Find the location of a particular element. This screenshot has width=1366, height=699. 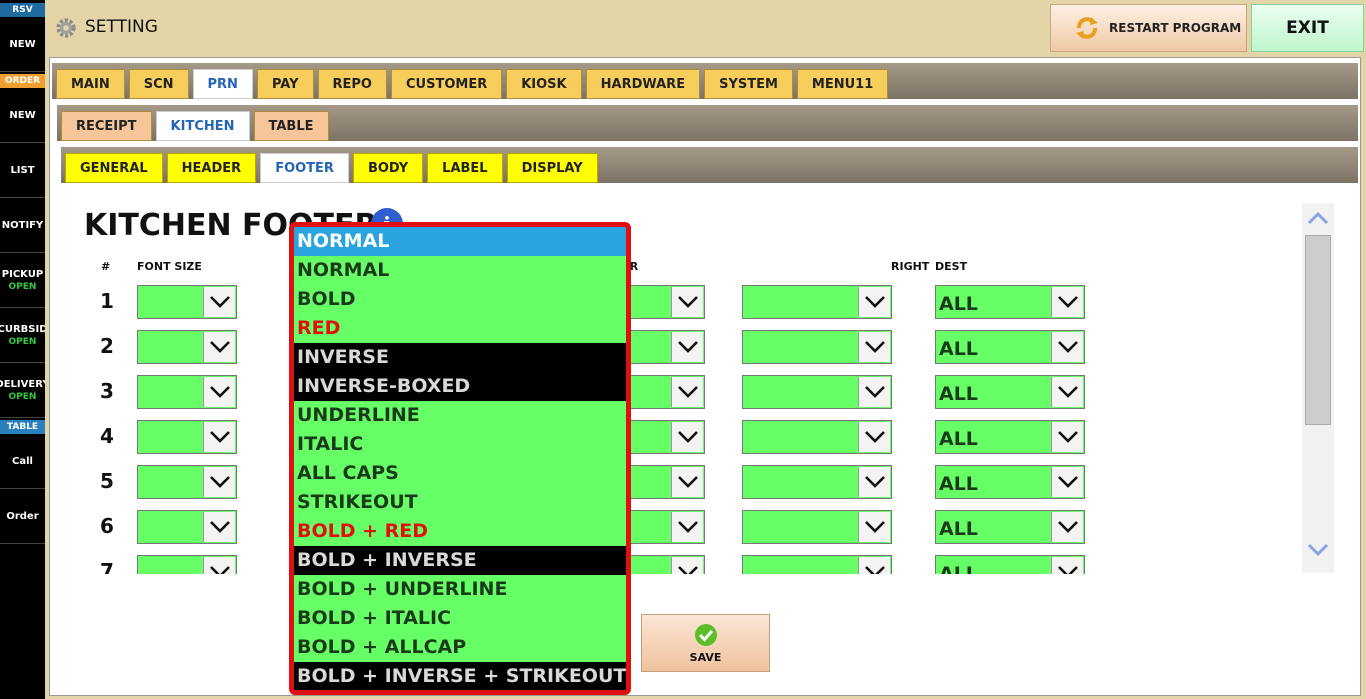

dropdown-option: INVERSE is located at coordinates (460, 357).